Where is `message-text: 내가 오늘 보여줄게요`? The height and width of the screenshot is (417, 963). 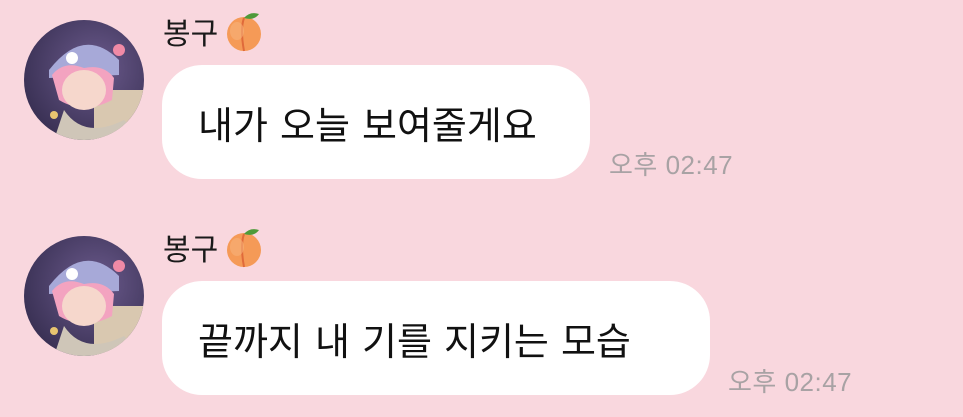 message-text: 내가 오늘 보여줄게요 is located at coordinates (367, 125).